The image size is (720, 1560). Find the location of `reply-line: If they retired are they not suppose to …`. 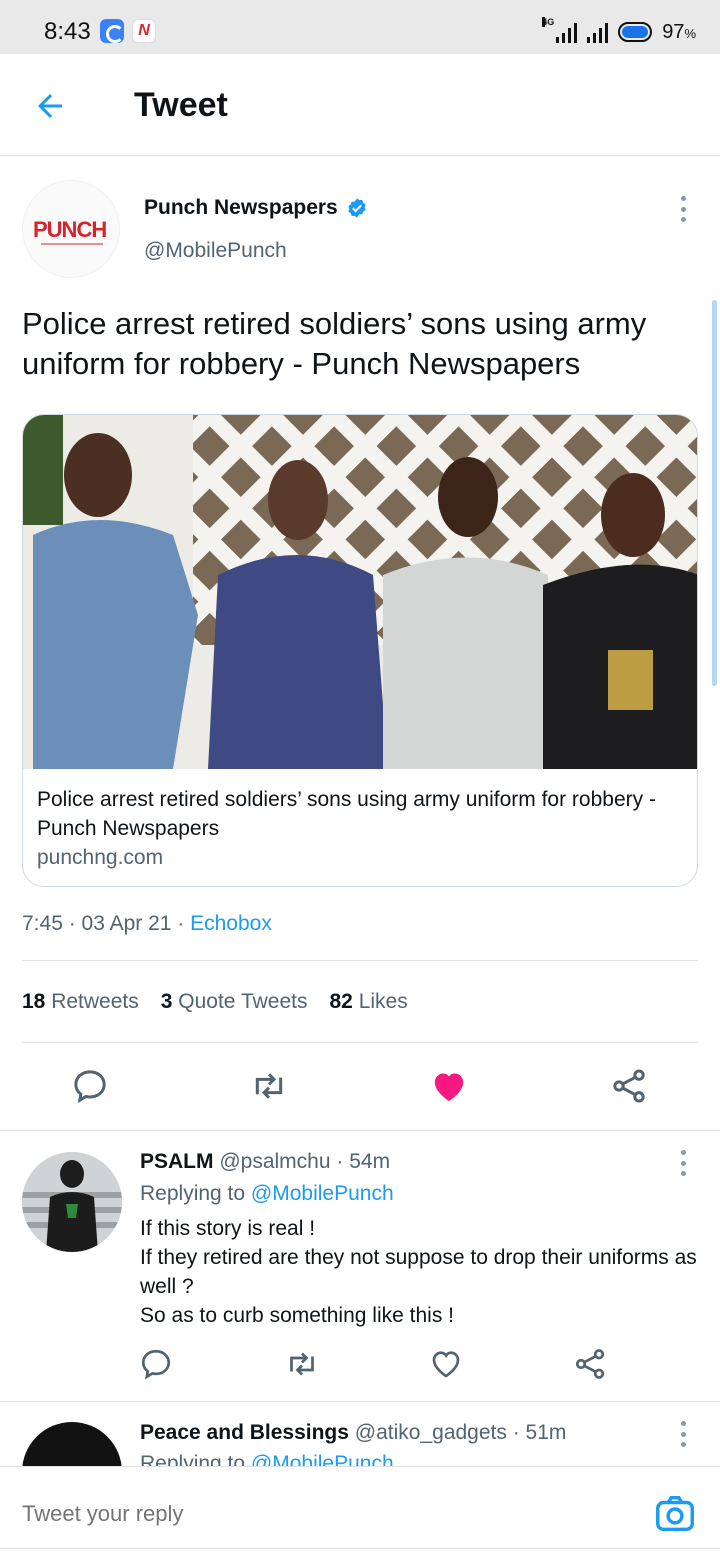

reply-line: If they retired are they not suppose to … is located at coordinates (418, 1272).